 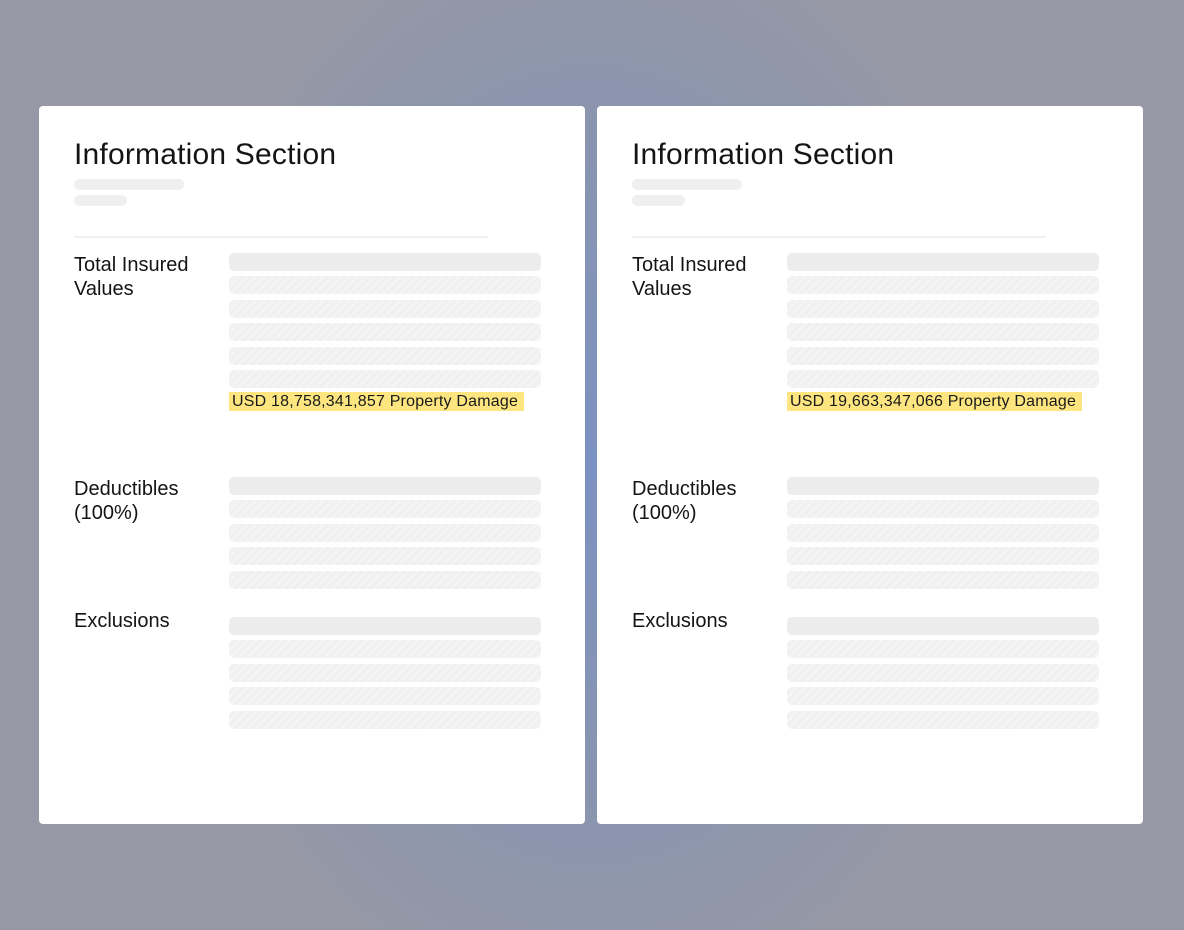 What do you see at coordinates (377, 401) in the screenshot?
I see `highlighted-tiv-text: USD 18,758,341,857 Property Damage` at bounding box center [377, 401].